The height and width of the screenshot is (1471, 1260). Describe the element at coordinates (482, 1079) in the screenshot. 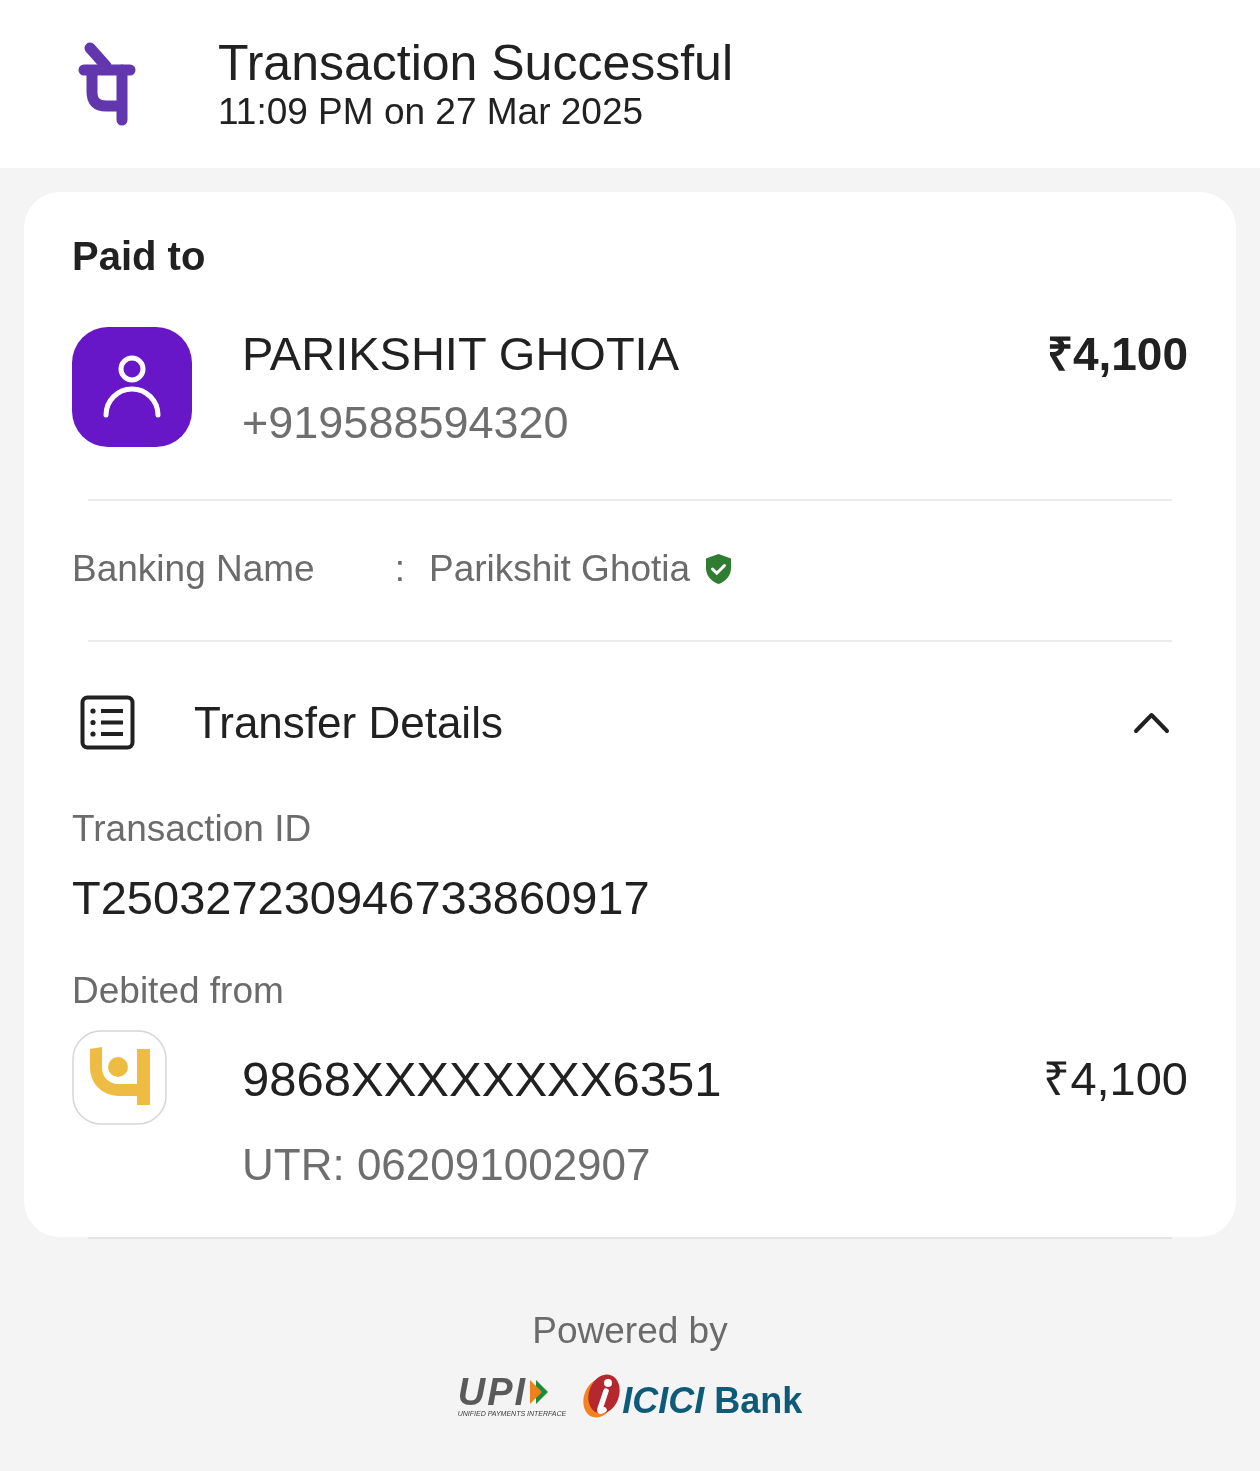

I see `account-number: 9868XXXXXXXX6351` at that location.